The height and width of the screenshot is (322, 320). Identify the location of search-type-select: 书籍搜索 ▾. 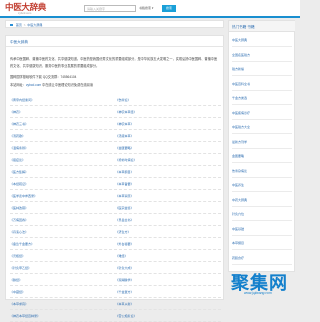
(150, 8).